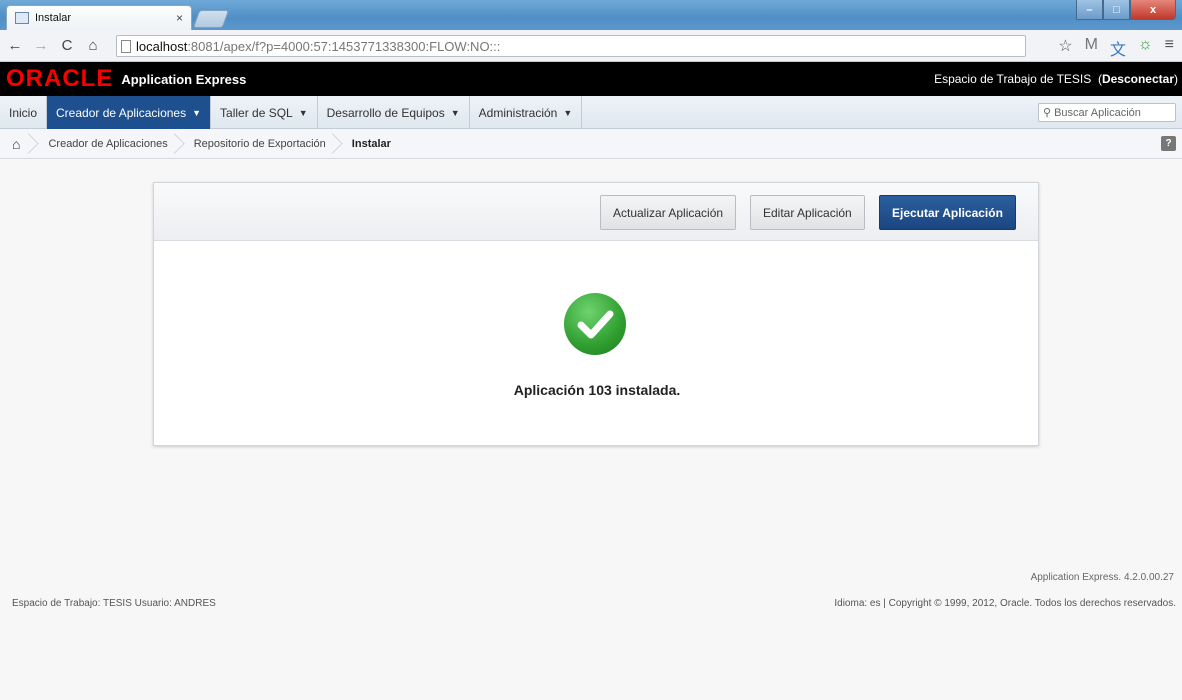 The width and height of the screenshot is (1182, 700). Describe the element at coordinates (518, 112) in the screenshot. I see `menu-label: Administración` at that location.